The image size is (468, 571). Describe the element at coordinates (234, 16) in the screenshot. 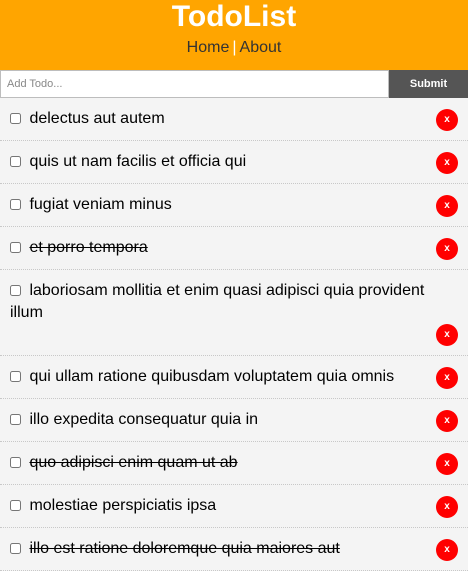

I see `app-title: TodoList` at that location.